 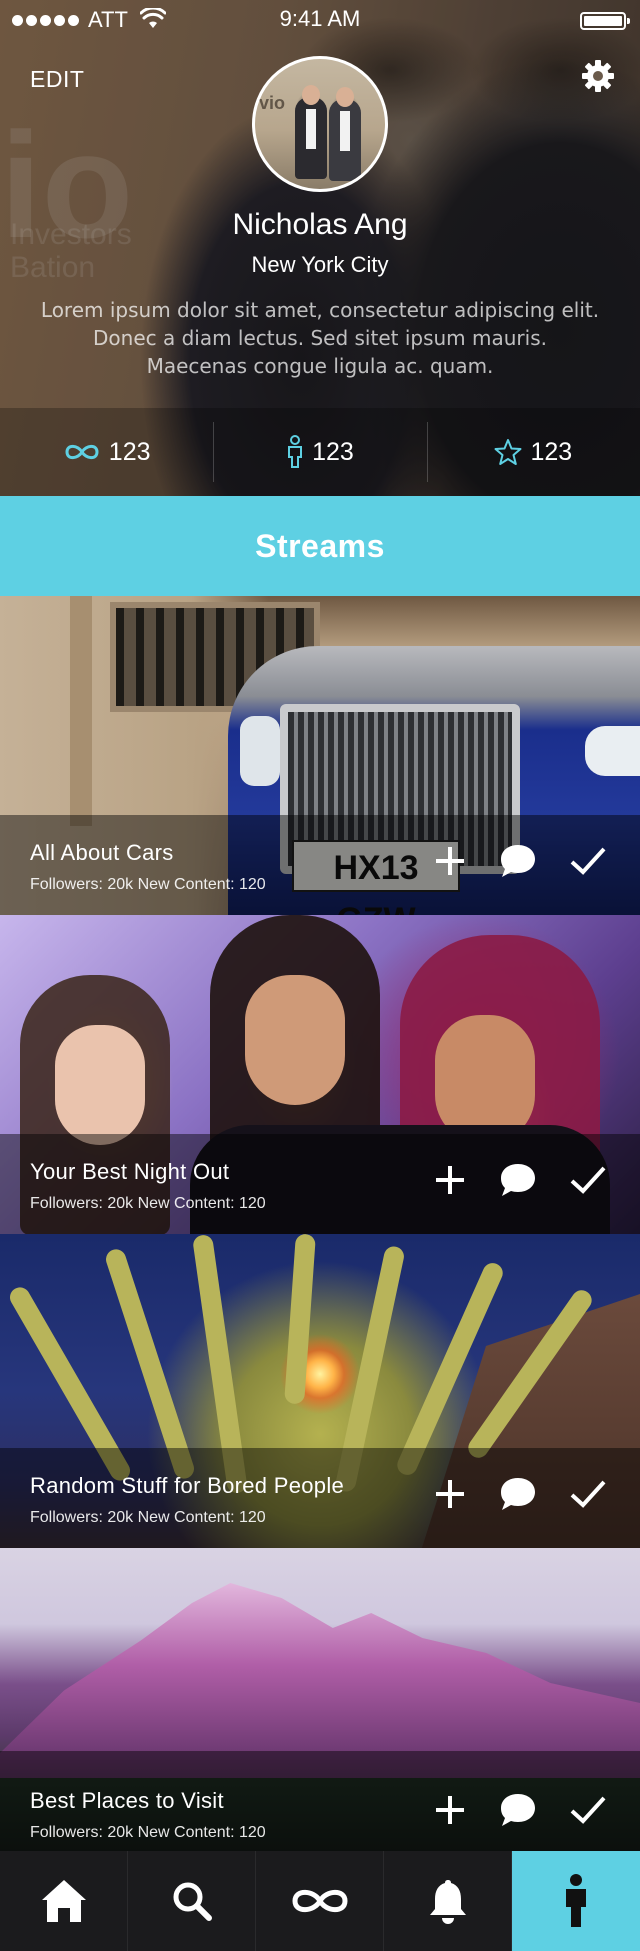 I want to click on stream-title: Random Stuff for Bored People, so click(x=187, y=1485).